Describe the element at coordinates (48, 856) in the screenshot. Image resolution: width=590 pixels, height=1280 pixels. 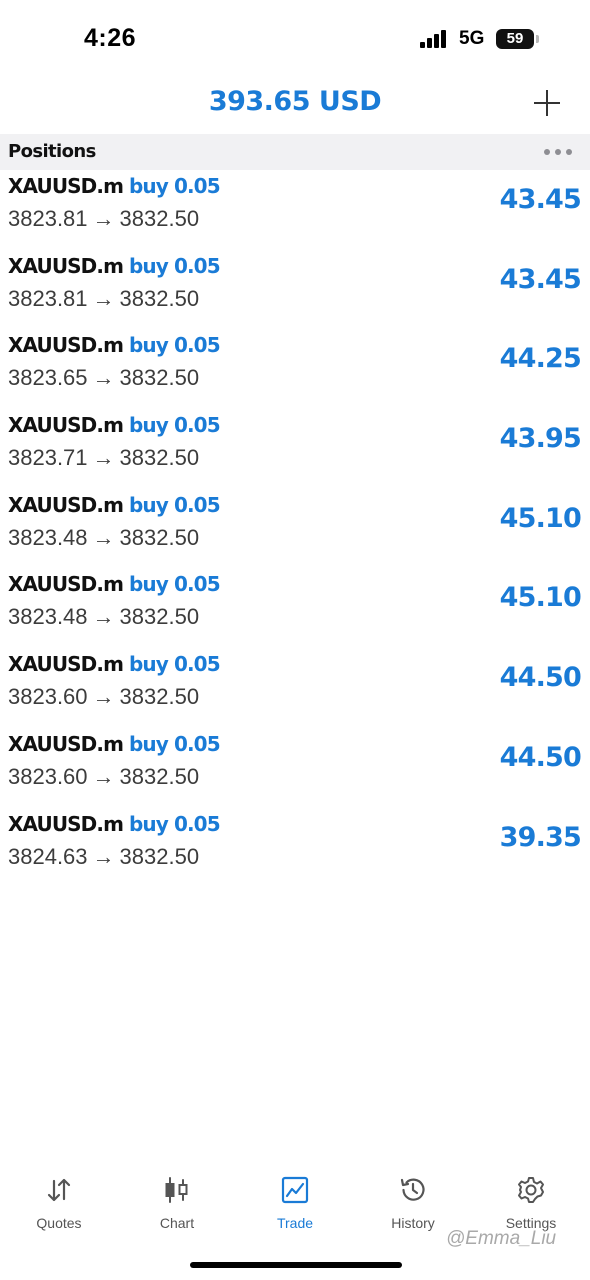
I see `open-price: 3824.63` at that location.